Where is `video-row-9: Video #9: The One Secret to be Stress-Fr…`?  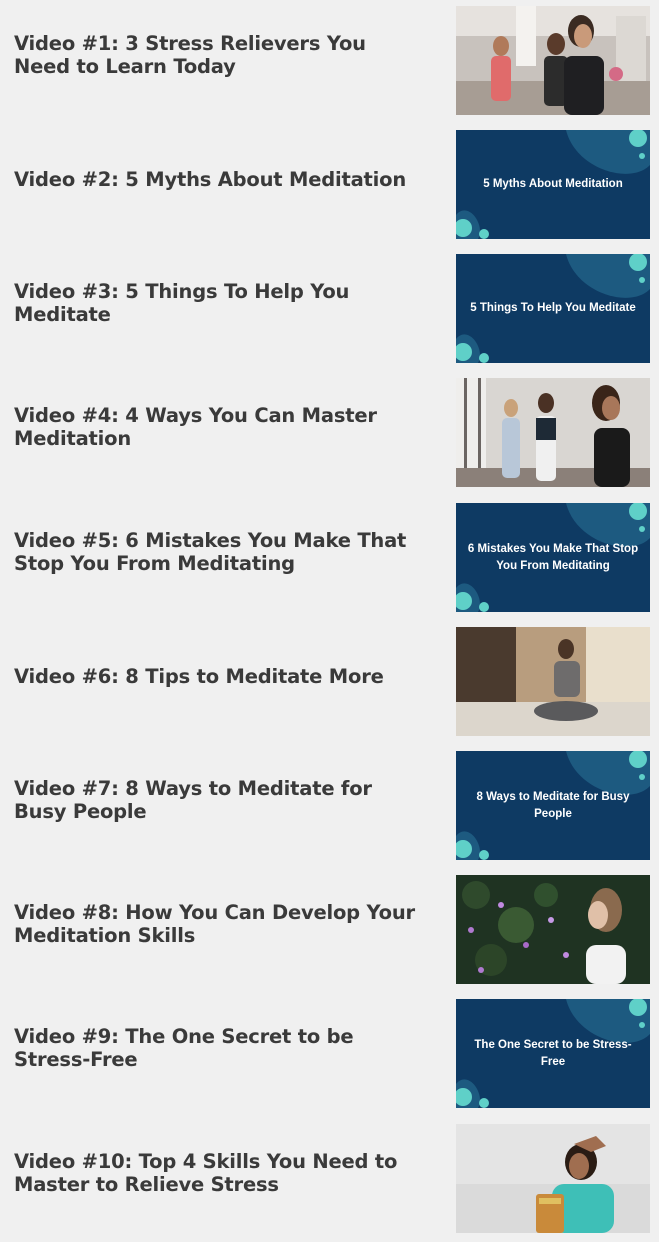 video-row-9: Video #9: The One Secret to be Stress-Fr… is located at coordinates (329, 1055).